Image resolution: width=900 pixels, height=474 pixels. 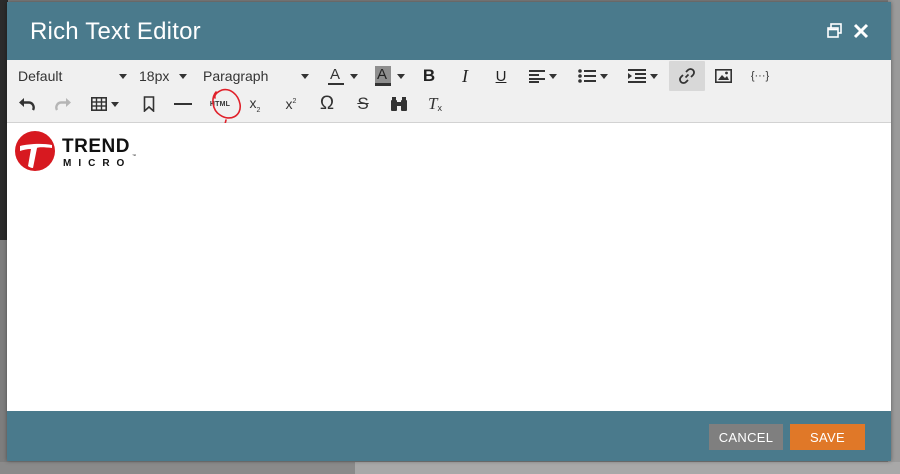 What do you see at coordinates (827, 437) in the screenshot?
I see `save-button: SAVE` at bounding box center [827, 437].